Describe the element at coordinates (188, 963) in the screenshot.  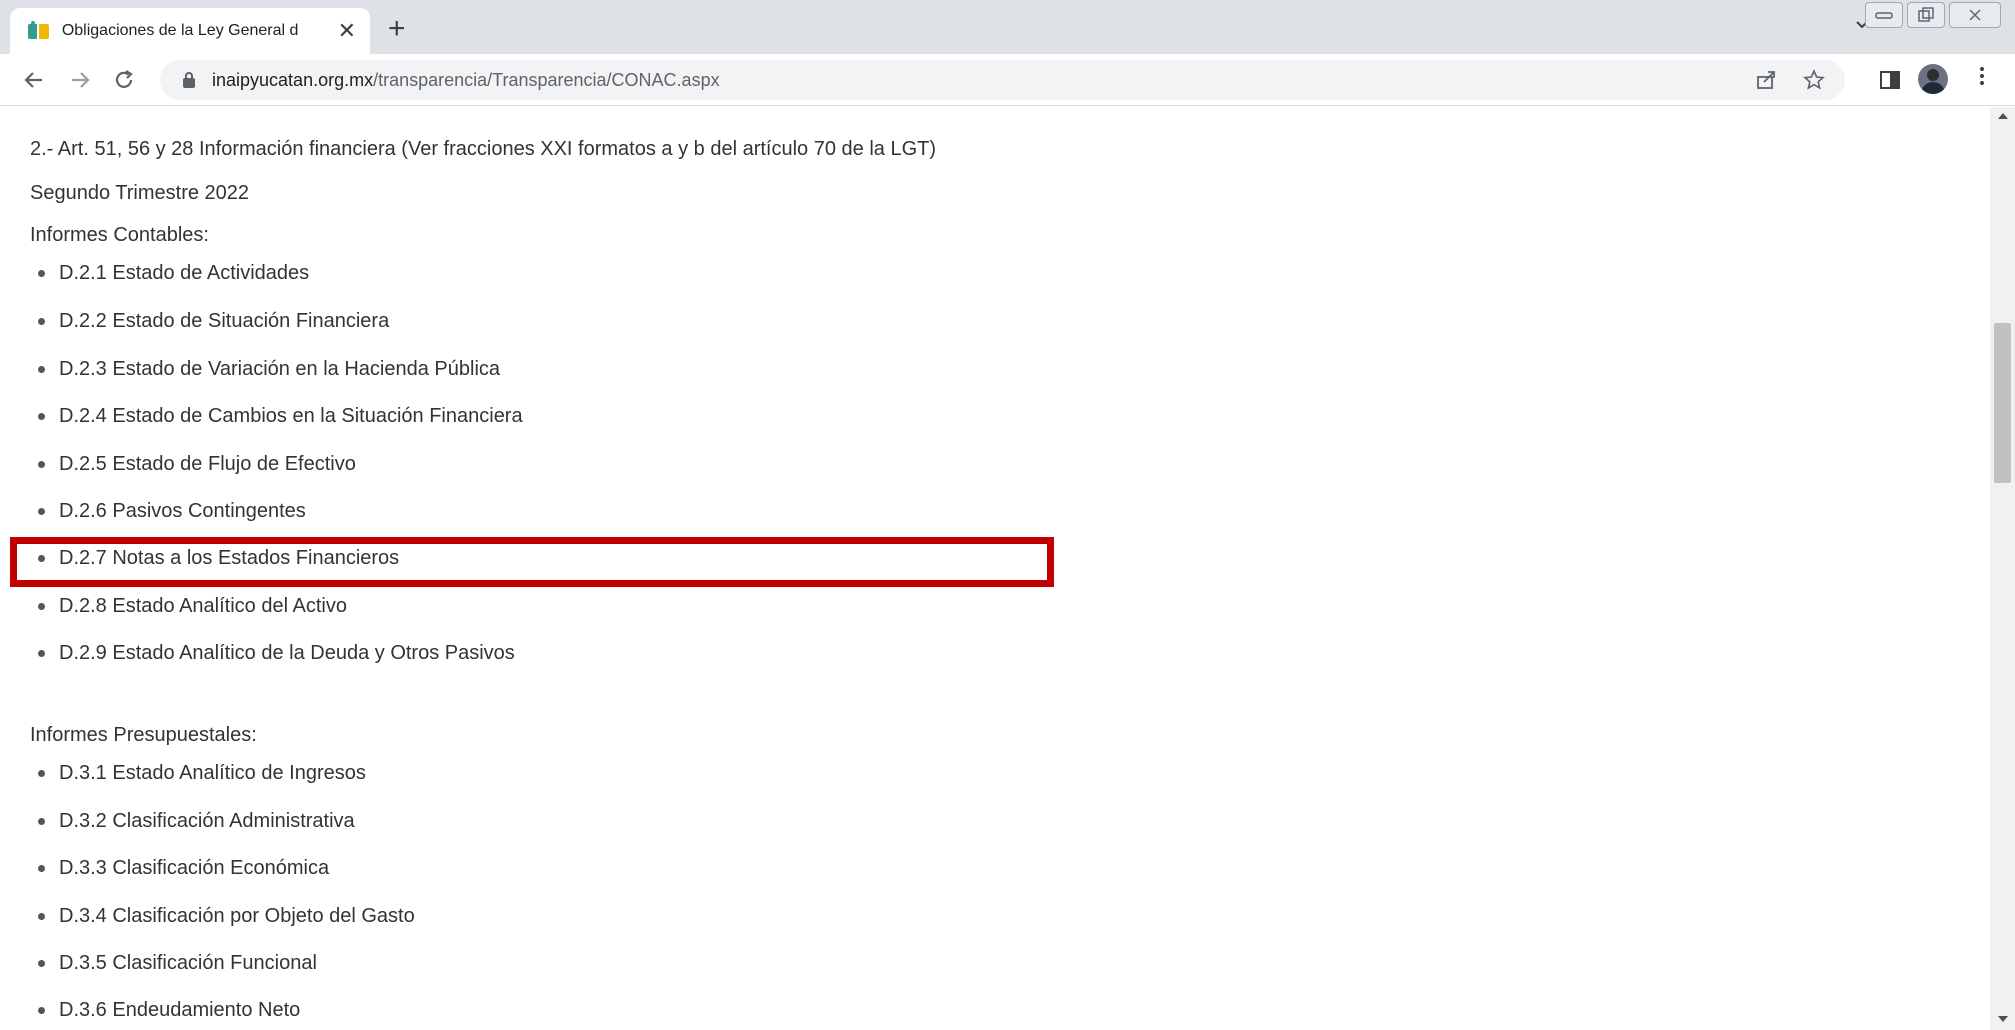
I see `link-d35: D.3.5 Clasificación Funcional` at that location.